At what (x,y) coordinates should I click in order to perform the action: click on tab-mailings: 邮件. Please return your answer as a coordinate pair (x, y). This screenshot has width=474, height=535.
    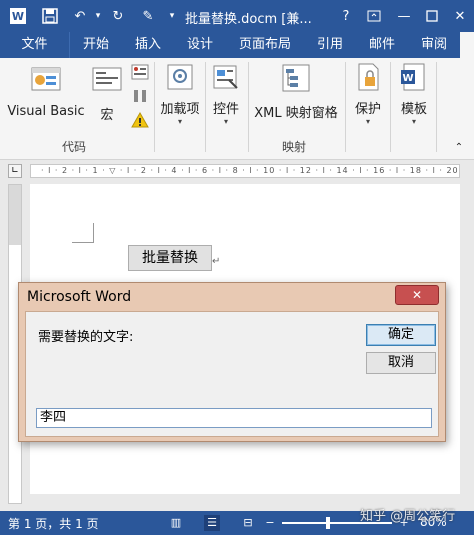
    Looking at the image, I should click on (382, 45).